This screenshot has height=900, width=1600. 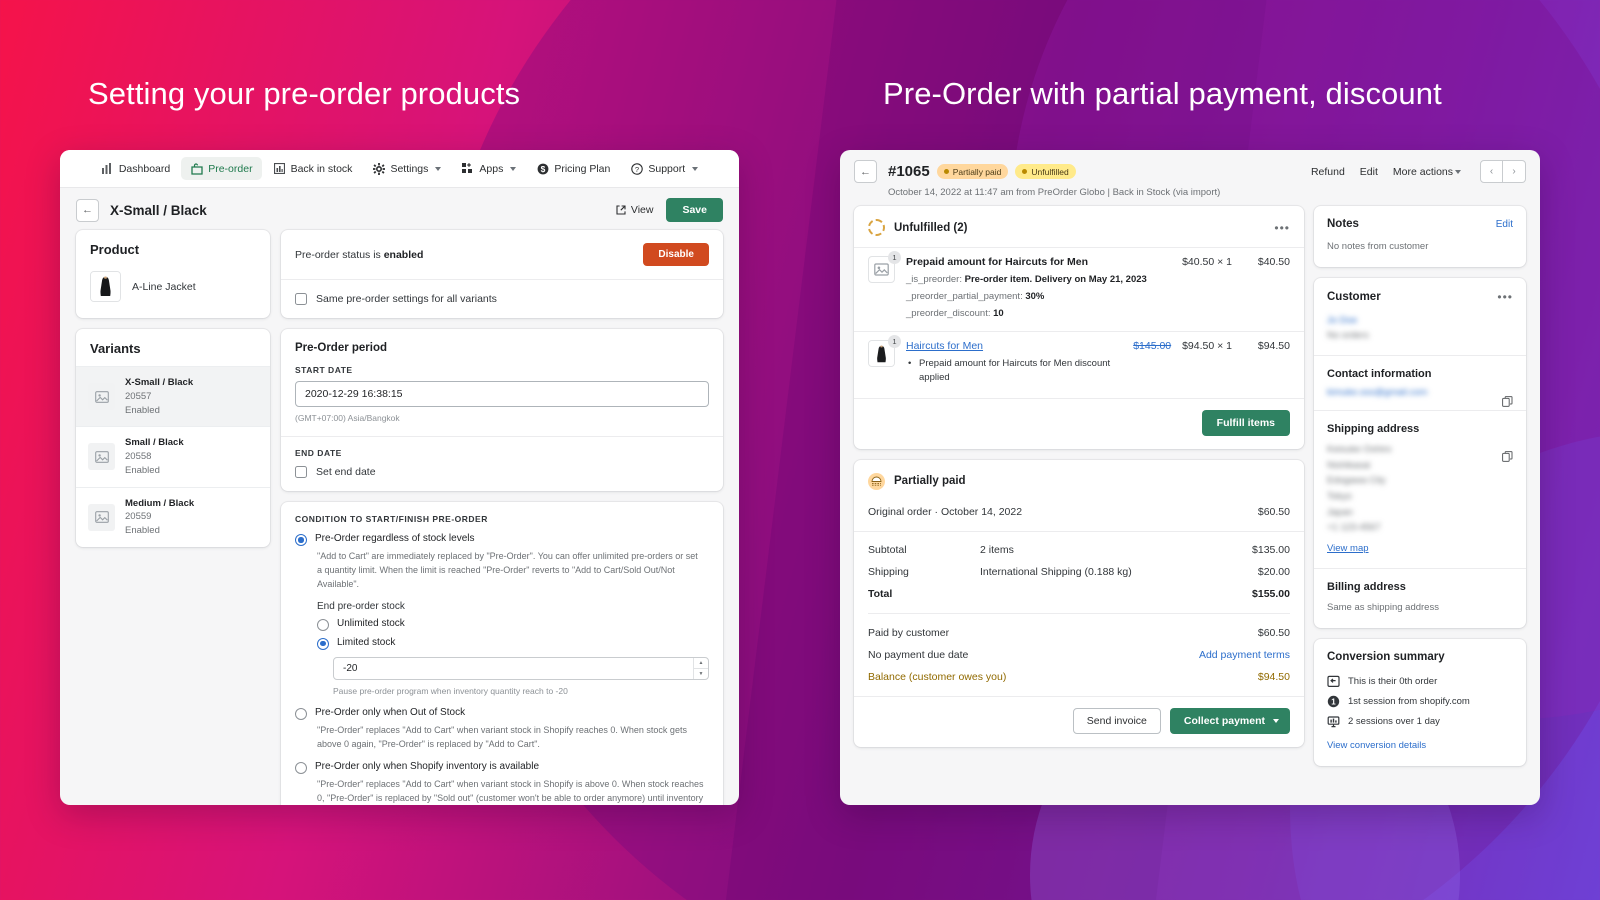 What do you see at coordinates (634, 210) in the screenshot?
I see `view-button: View` at bounding box center [634, 210].